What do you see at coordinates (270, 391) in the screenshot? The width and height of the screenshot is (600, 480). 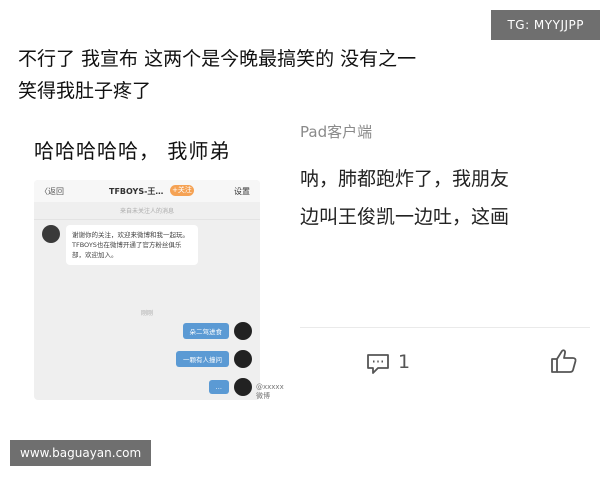 I see `image-watermark: @xxxxx微博` at bounding box center [270, 391].